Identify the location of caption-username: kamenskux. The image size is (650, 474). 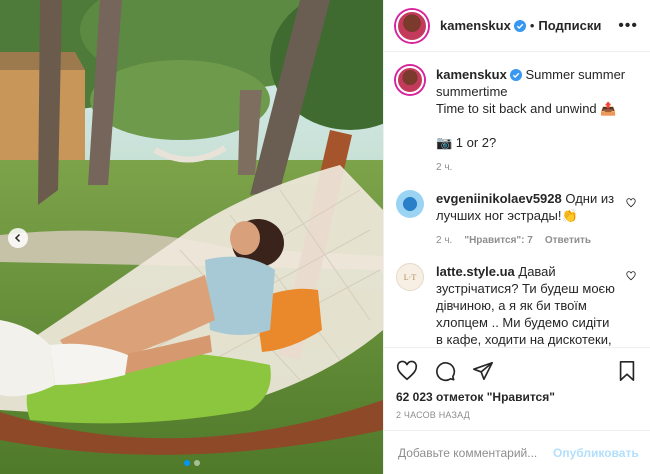
(471, 74).